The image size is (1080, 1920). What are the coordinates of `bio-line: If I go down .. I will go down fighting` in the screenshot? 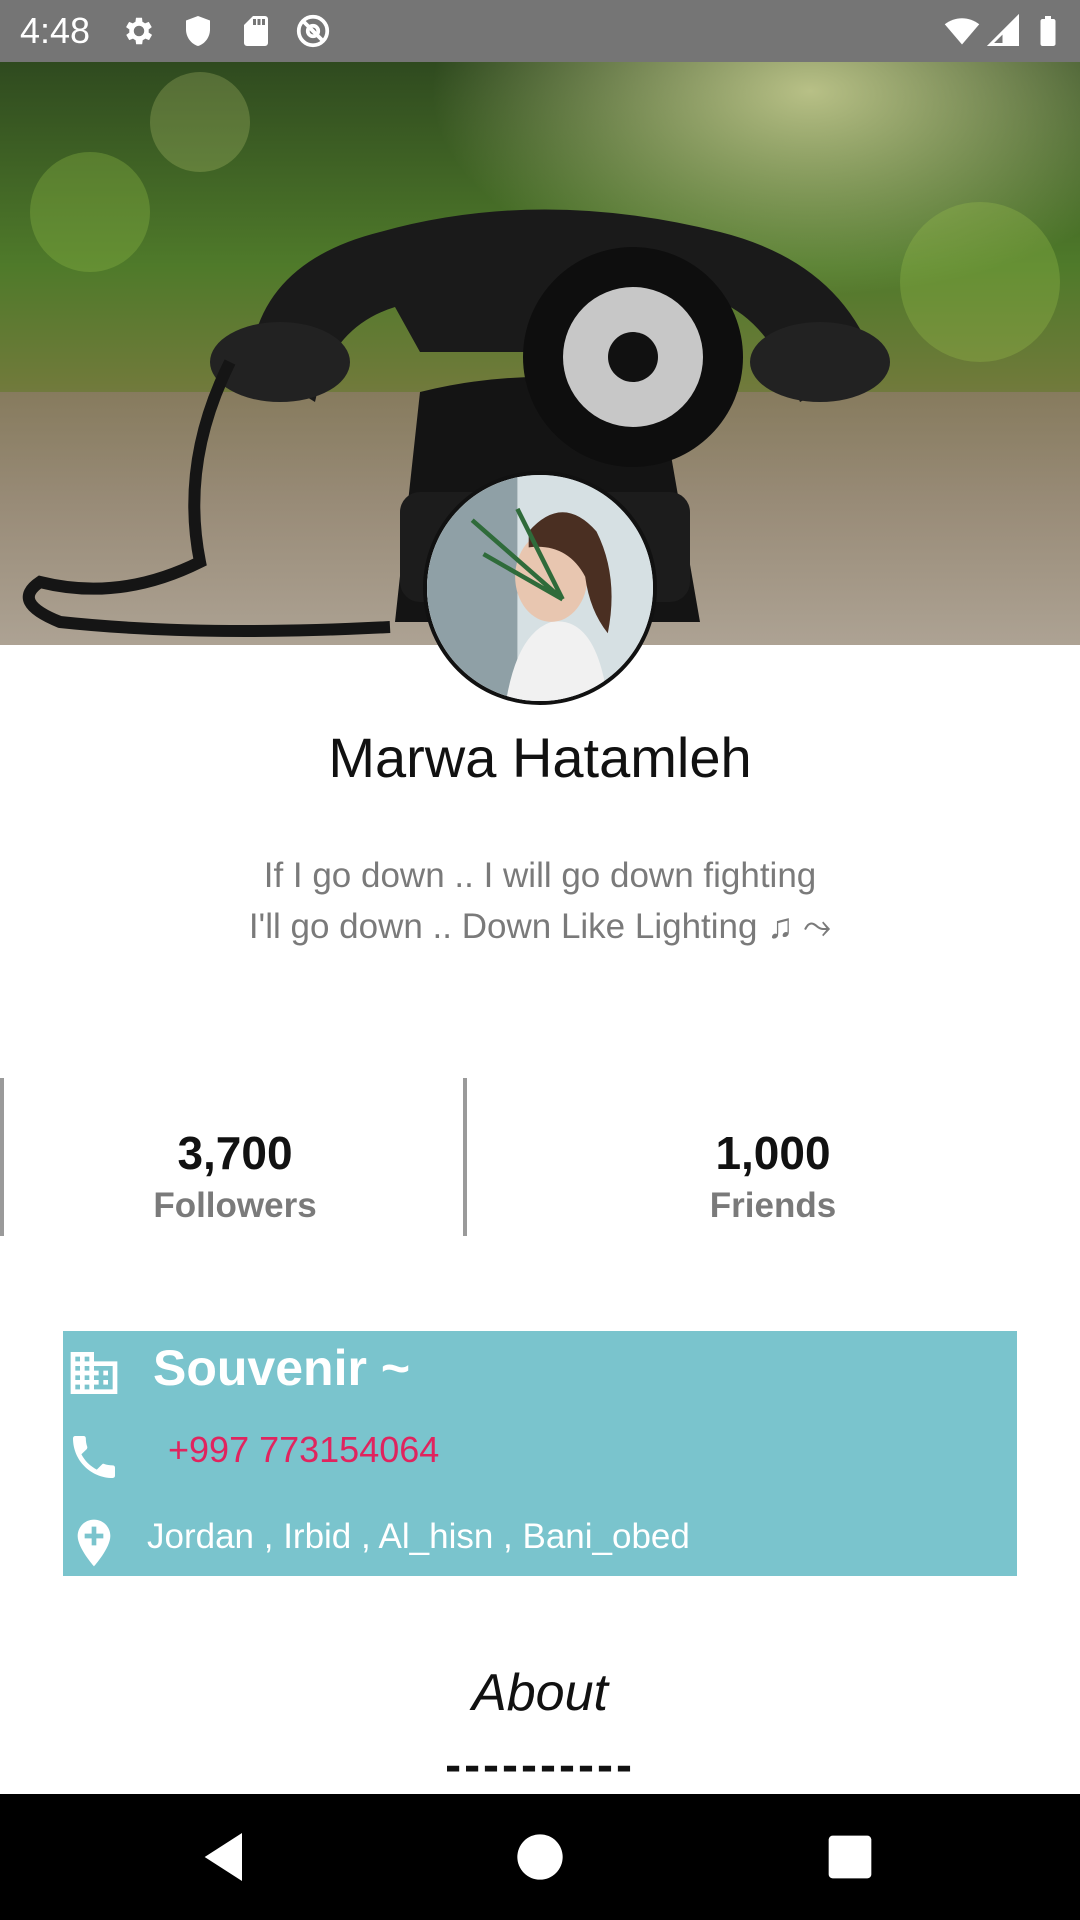 It's located at (540, 875).